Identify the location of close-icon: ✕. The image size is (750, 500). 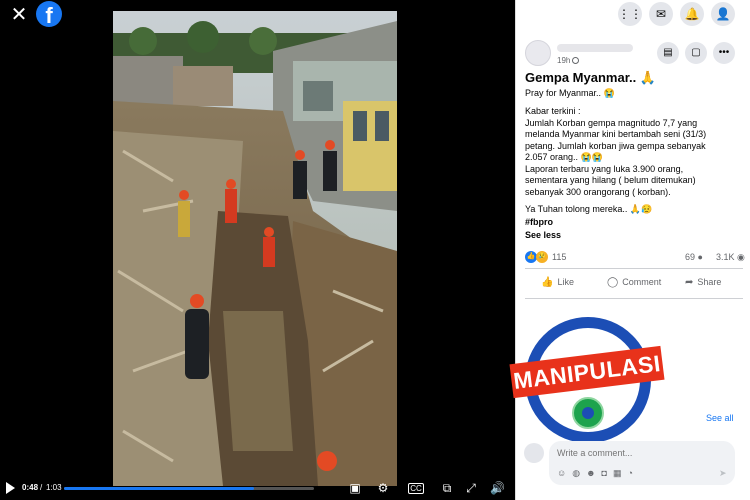
(19, 15).